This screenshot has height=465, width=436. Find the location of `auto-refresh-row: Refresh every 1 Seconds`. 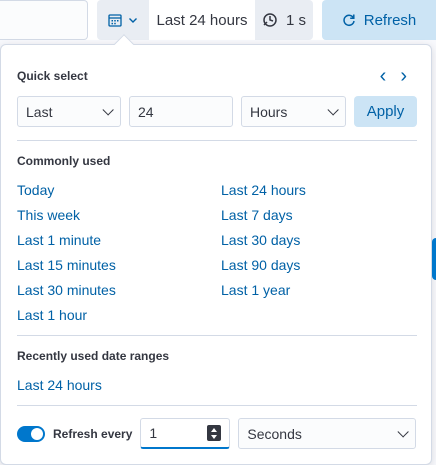

auto-refresh-row: Refresh every 1 Seconds is located at coordinates (217, 433).